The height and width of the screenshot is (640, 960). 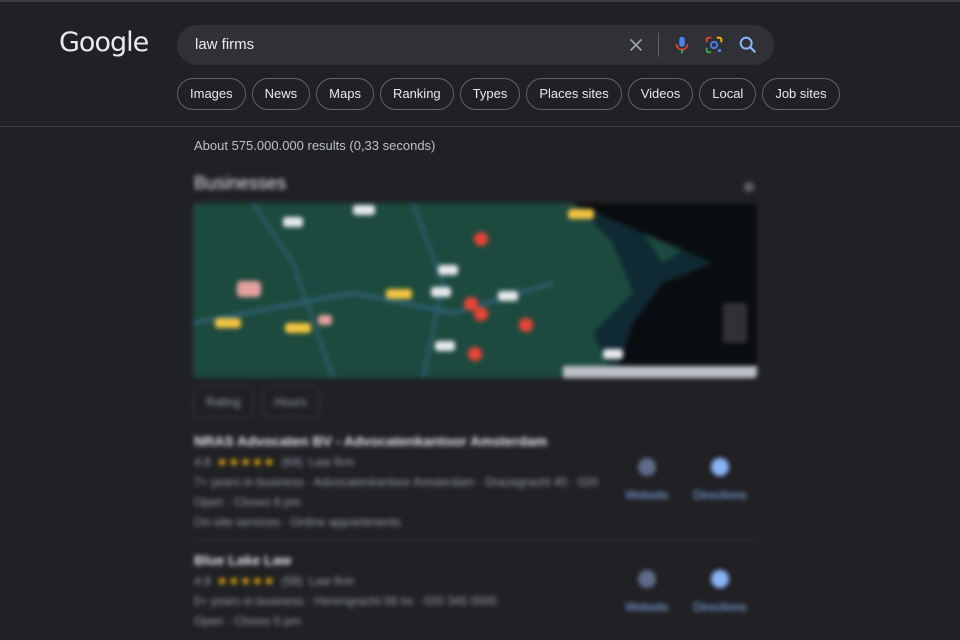 I want to click on header-divider, so click(x=480, y=126).